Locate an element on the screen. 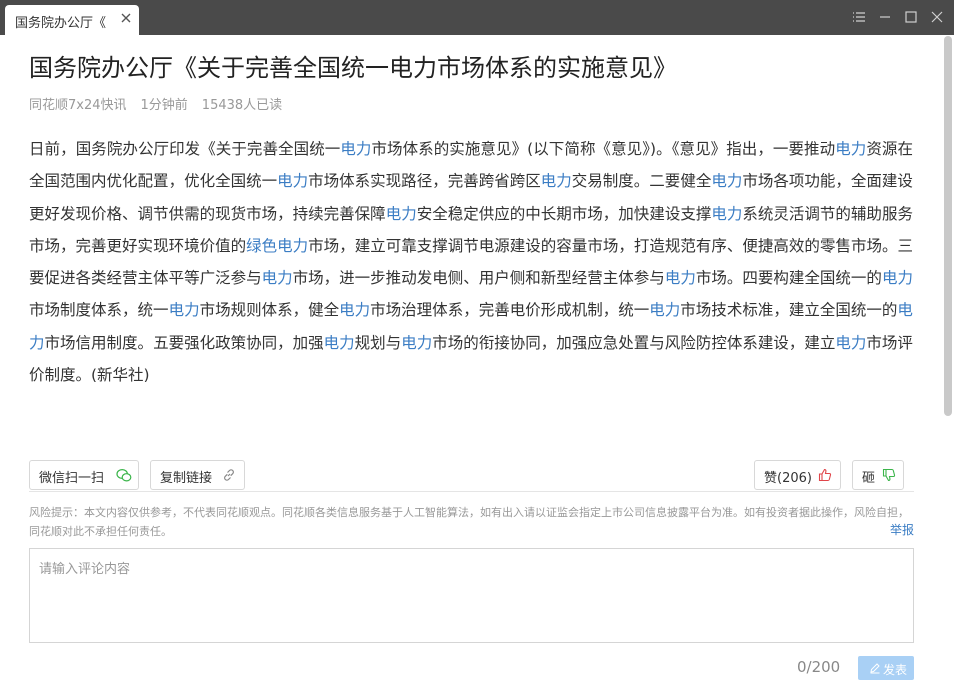  article-source: 同花顺7x24快讯 is located at coordinates (78, 105).